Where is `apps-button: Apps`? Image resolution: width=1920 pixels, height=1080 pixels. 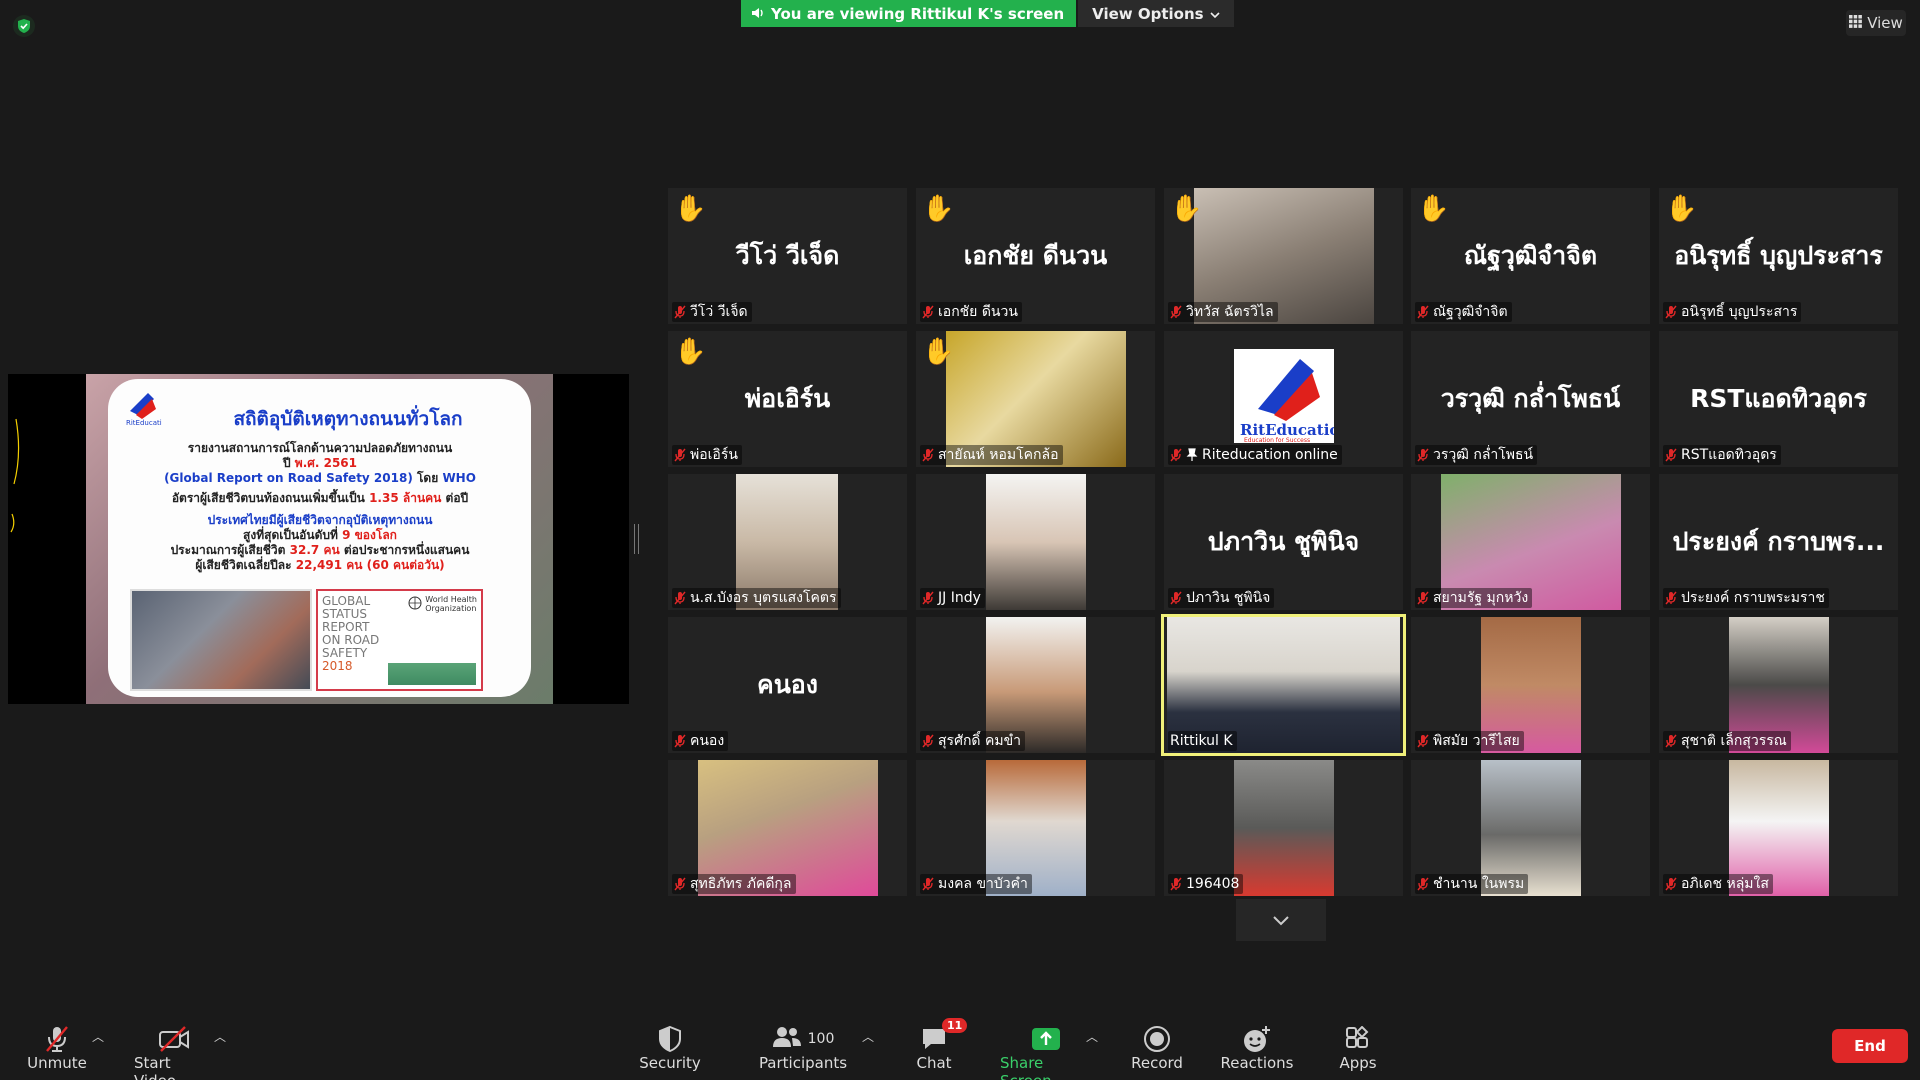 apps-button: Apps is located at coordinates (1358, 1048).